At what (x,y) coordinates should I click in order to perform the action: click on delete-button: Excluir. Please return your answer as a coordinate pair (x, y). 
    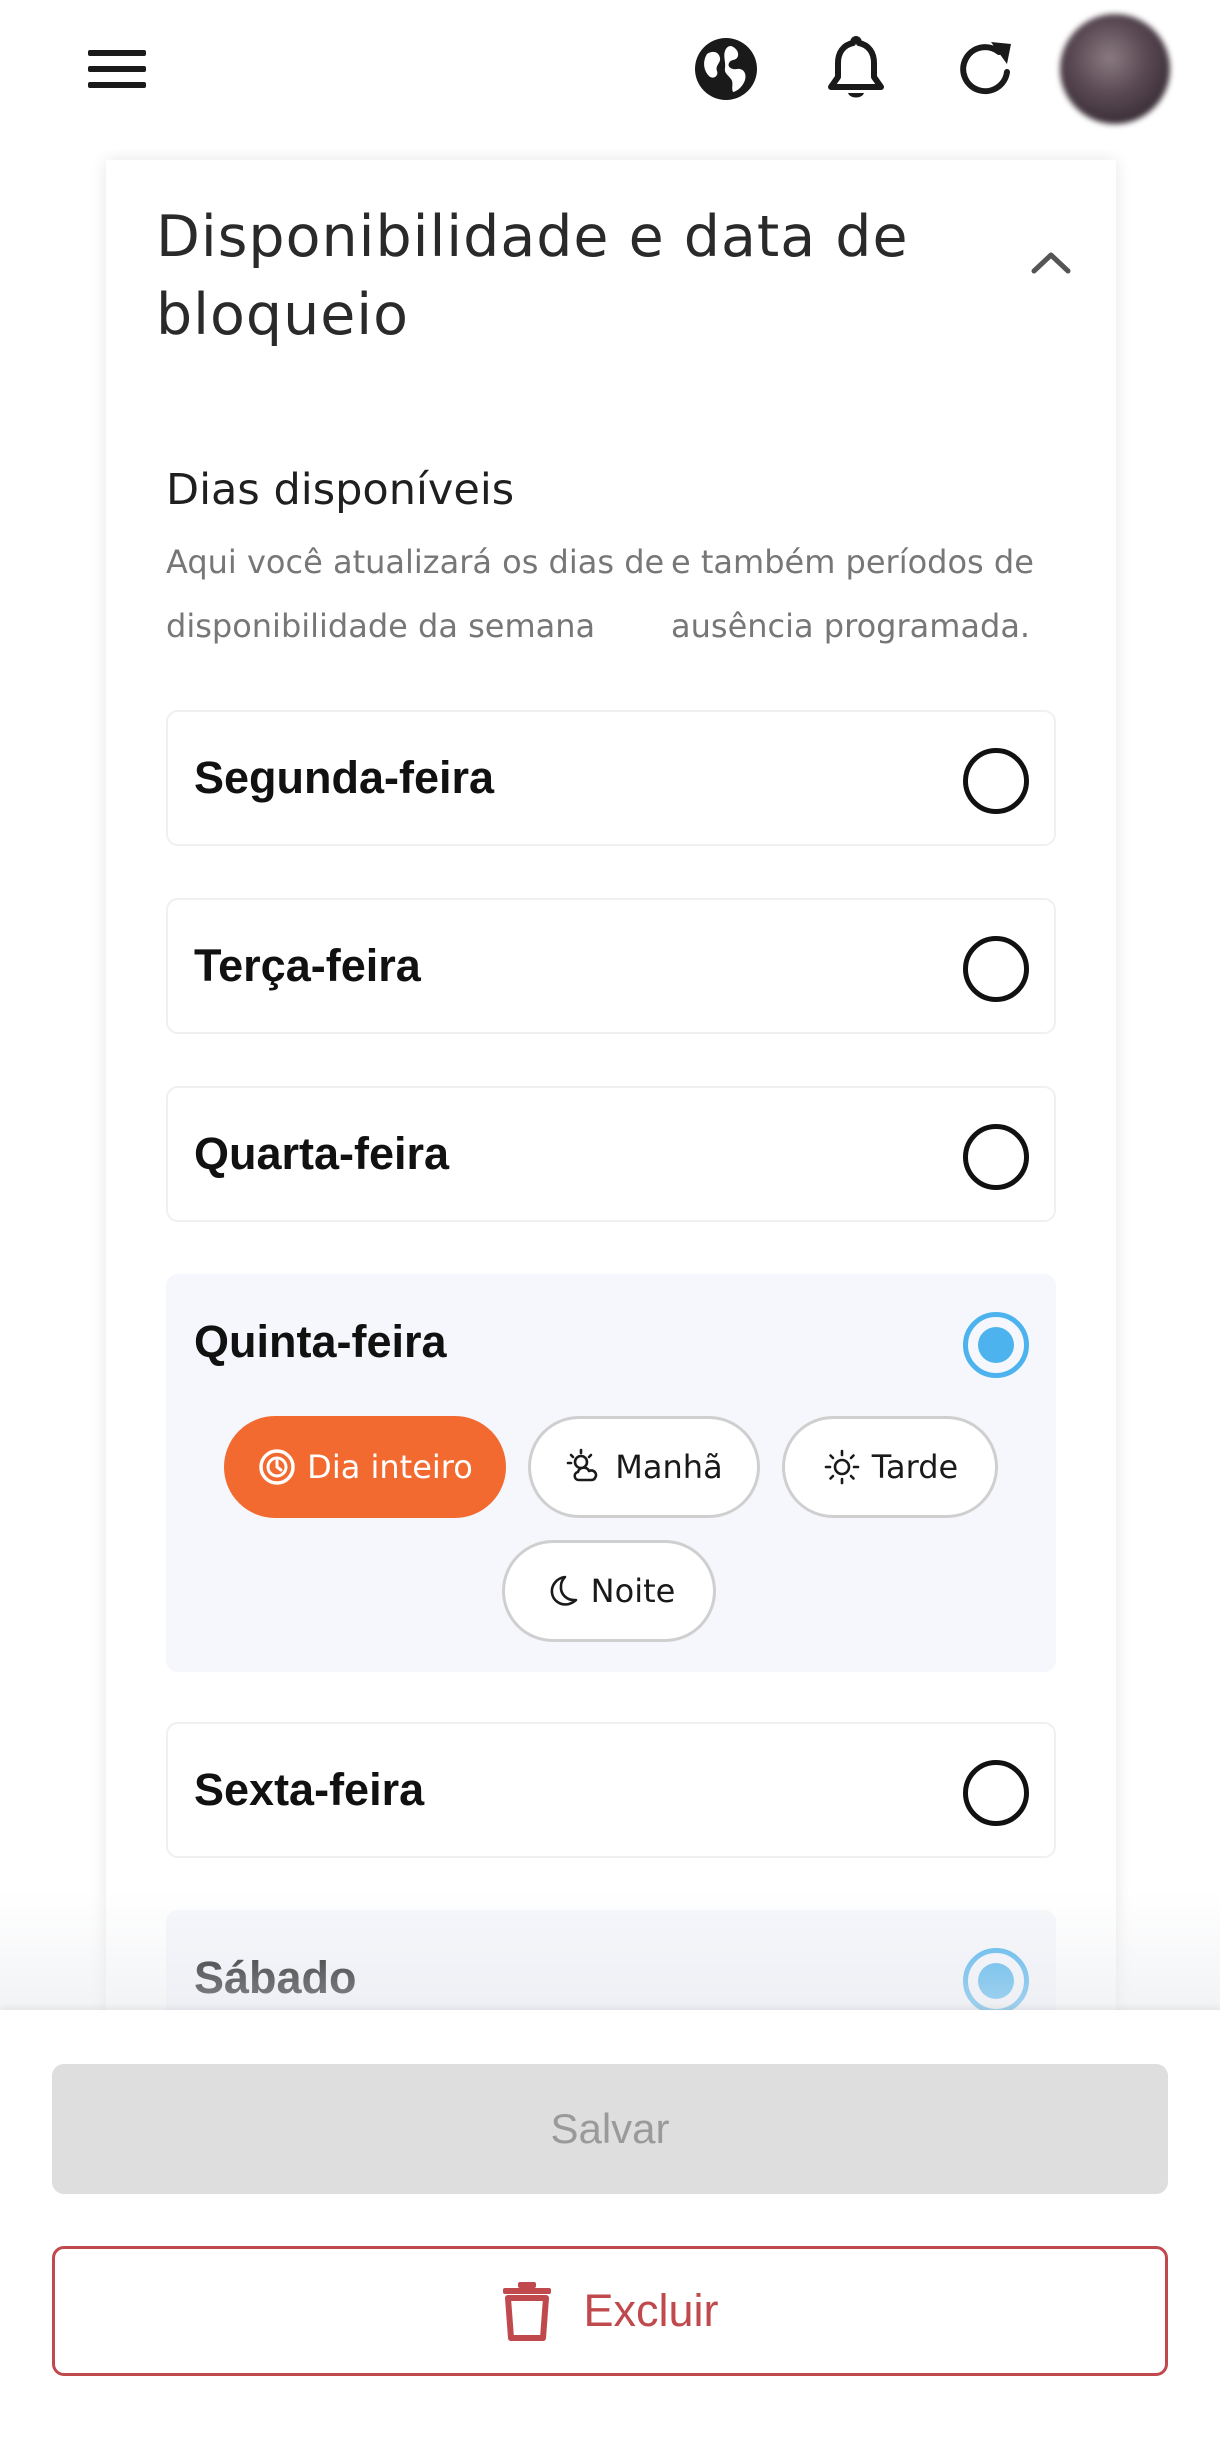
    Looking at the image, I should click on (610, 2311).